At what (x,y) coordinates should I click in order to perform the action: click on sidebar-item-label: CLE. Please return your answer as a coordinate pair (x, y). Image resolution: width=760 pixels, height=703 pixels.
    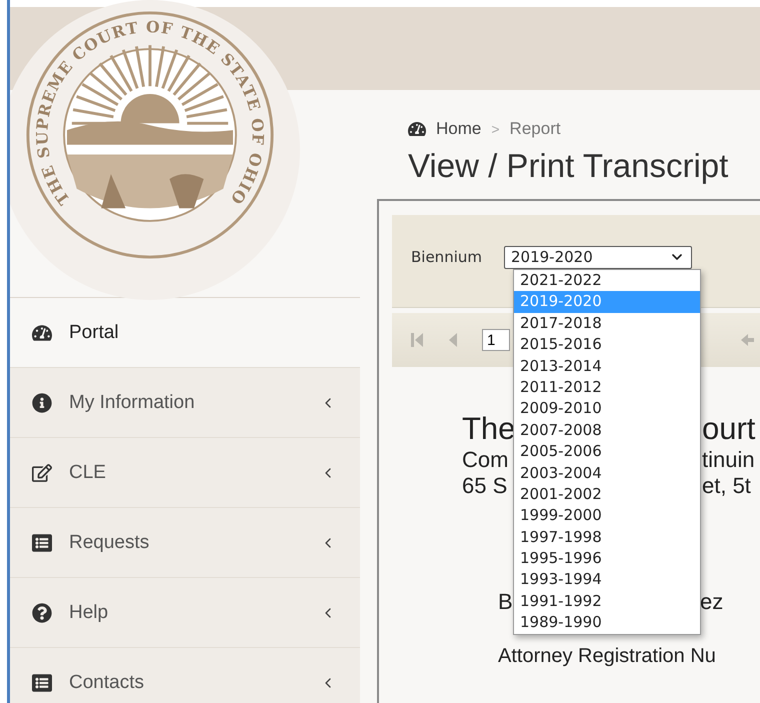
    Looking at the image, I should click on (88, 473).